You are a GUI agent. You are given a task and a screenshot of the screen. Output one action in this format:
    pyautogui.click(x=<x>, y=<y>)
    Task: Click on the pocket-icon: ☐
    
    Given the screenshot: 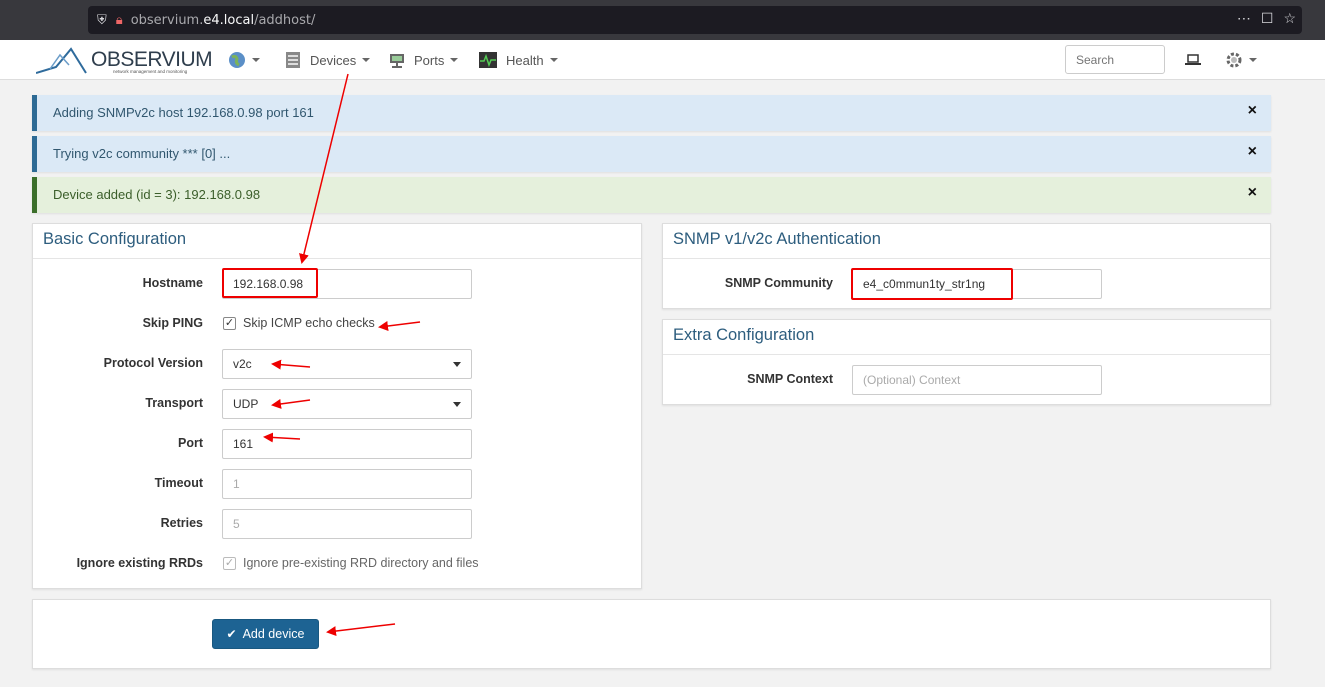 What is the action you would take?
    pyautogui.click(x=1267, y=18)
    